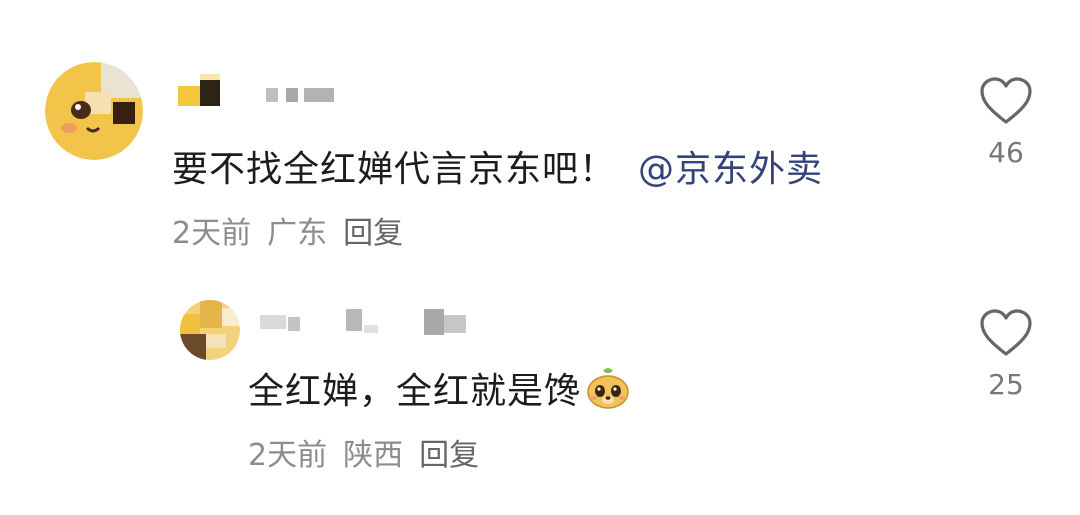 This screenshot has height=515, width=1080. I want to click on comment-text: 要不找全红婵代言京东吧！ @京东外卖, so click(497, 166).